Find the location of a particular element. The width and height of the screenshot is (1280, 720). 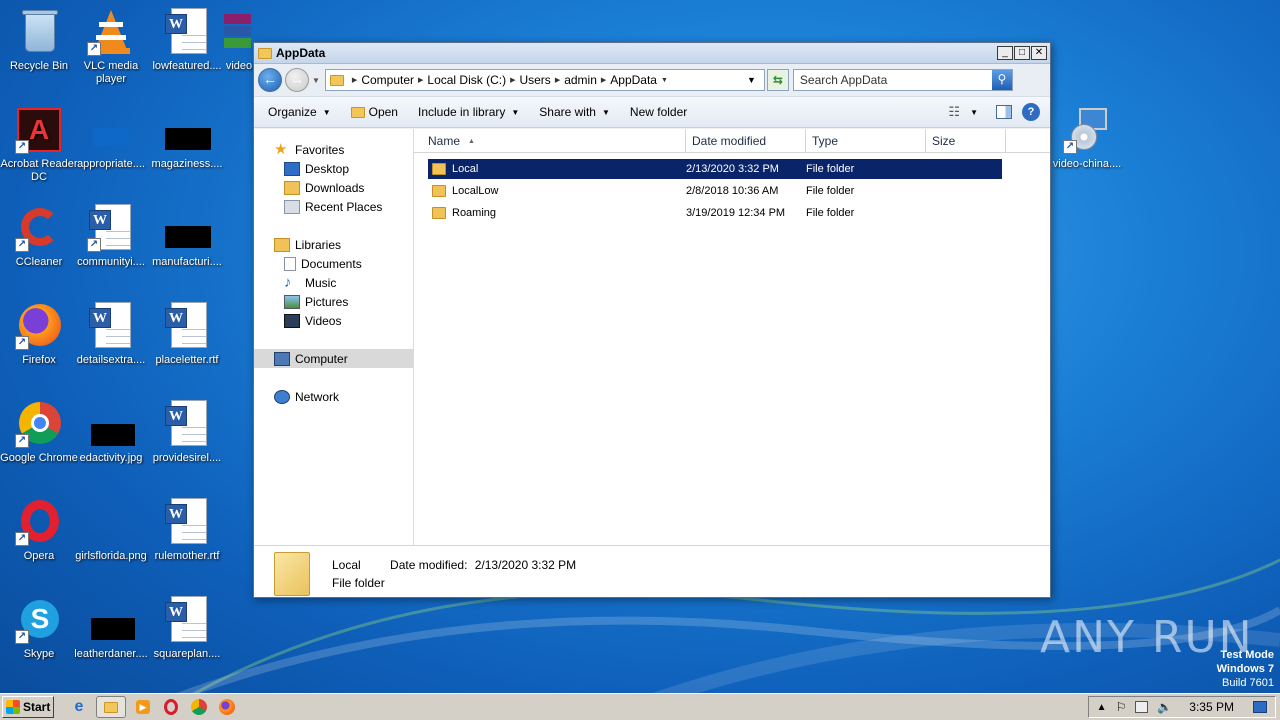

preview-pane-icon is located at coordinates (1004, 112).